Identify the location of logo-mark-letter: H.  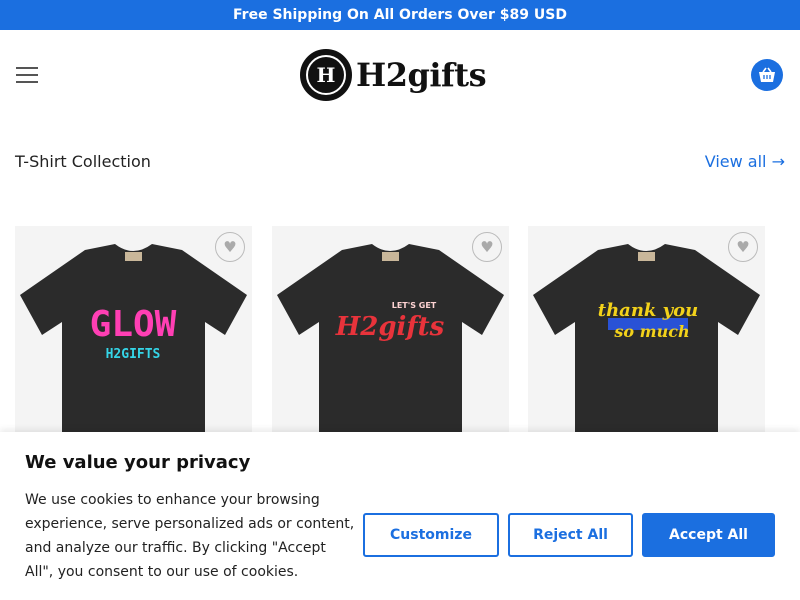
(326, 75).